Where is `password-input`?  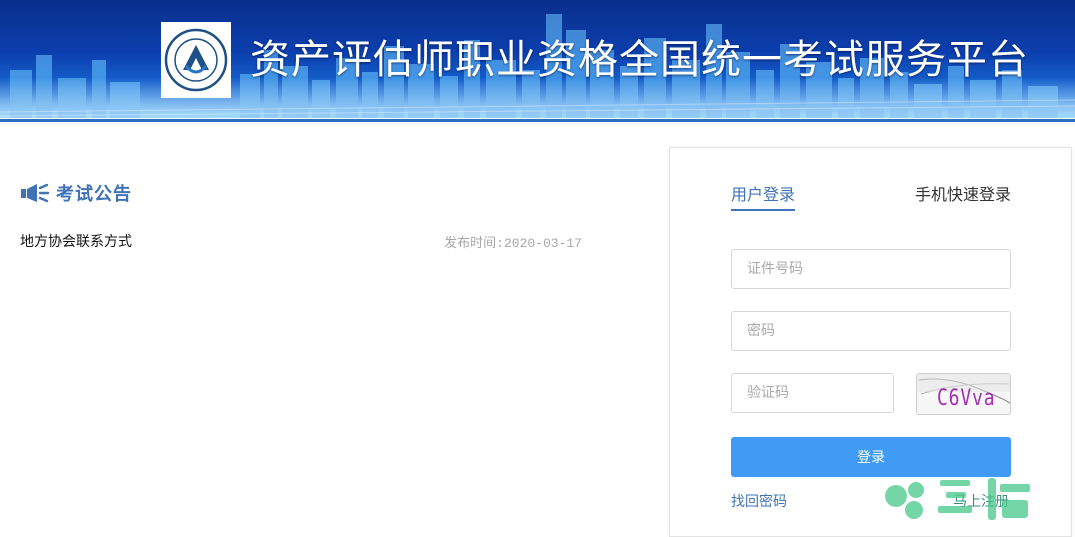
password-input is located at coordinates (871, 331).